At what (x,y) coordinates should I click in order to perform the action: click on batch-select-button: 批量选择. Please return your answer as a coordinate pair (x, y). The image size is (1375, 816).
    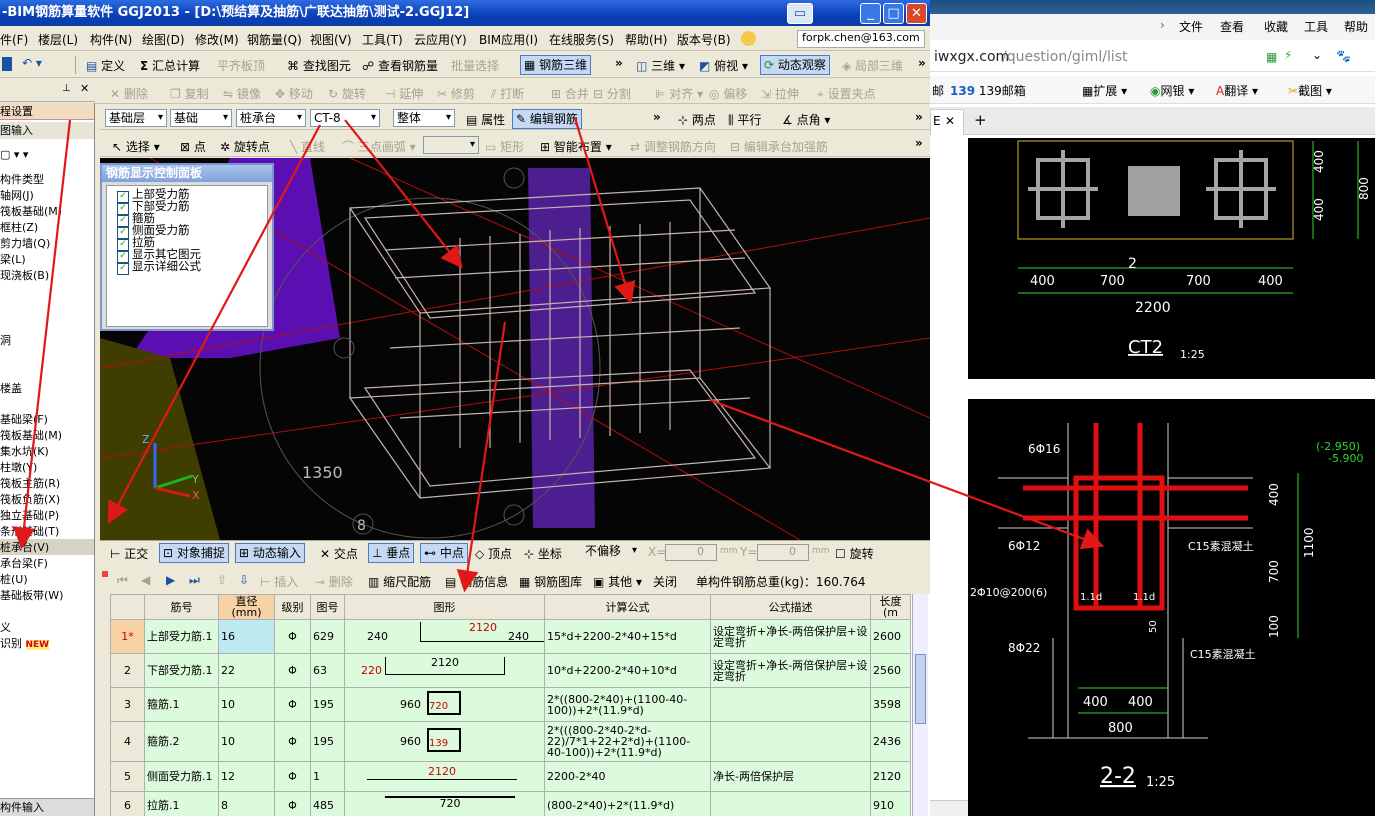
    Looking at the image, I should click on (475, 65).